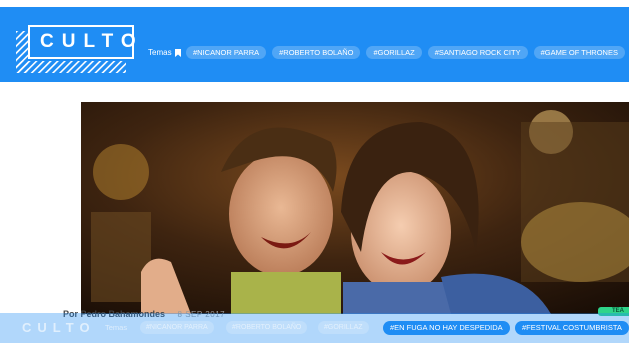  I want to click on temas-text: Temas, so click(160, 52).